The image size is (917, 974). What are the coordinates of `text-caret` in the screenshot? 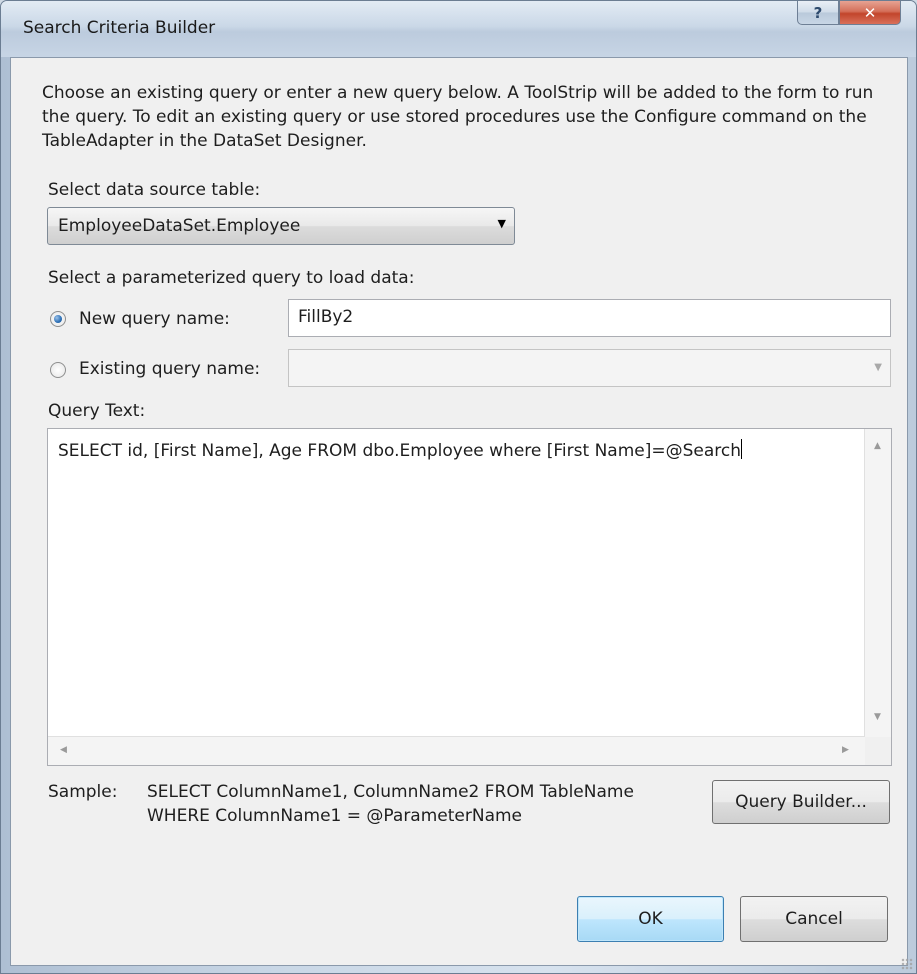 It's located at (742, 449).